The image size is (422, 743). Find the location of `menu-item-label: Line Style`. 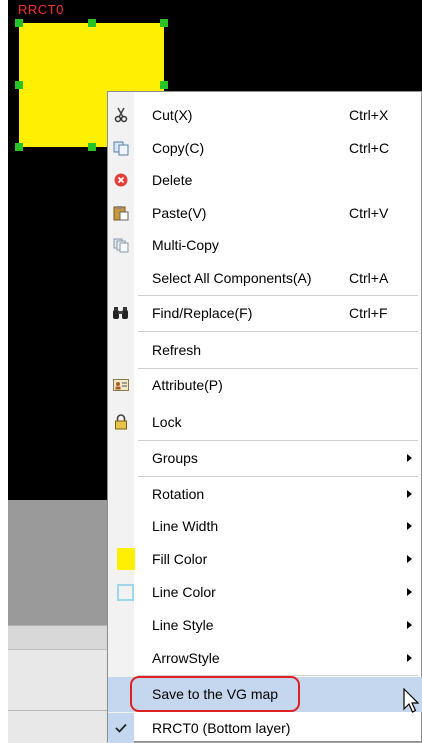

menu-item-label: Line Style is located at coordinates (183, 625).